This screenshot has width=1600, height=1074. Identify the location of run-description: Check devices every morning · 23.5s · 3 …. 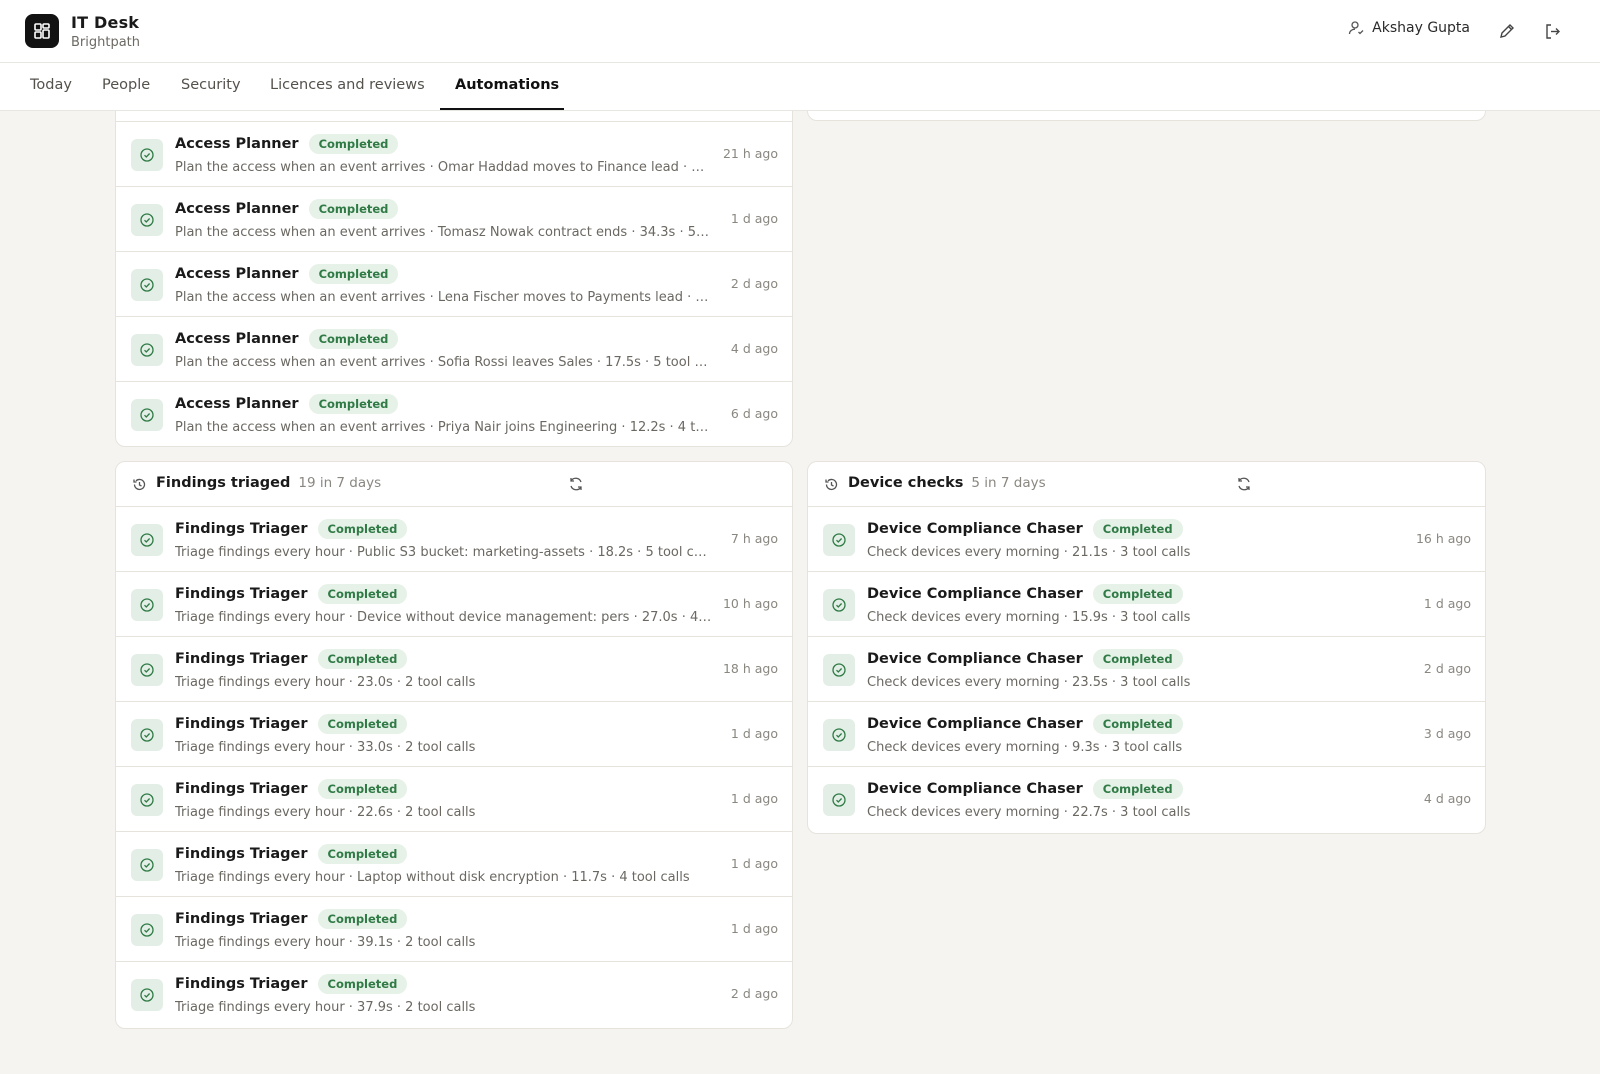
(1029, 682).